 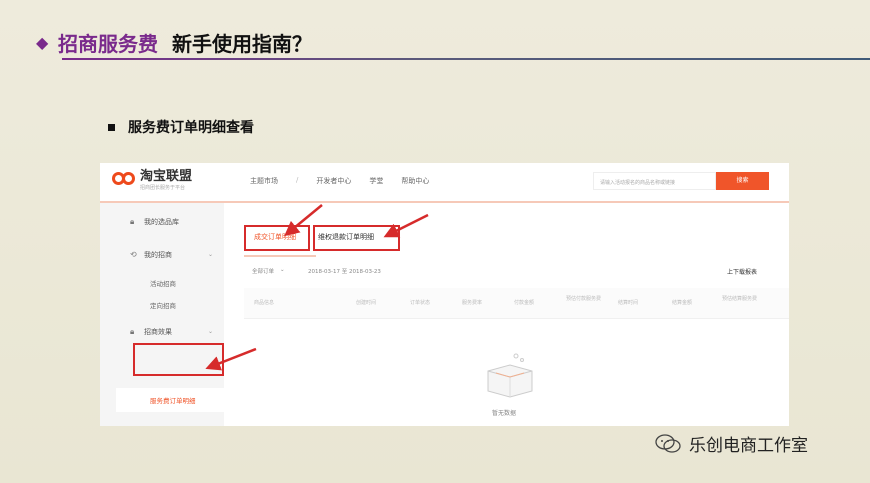 I want to click on table-header-cell: 结算时间, so click(x=628, y=303).